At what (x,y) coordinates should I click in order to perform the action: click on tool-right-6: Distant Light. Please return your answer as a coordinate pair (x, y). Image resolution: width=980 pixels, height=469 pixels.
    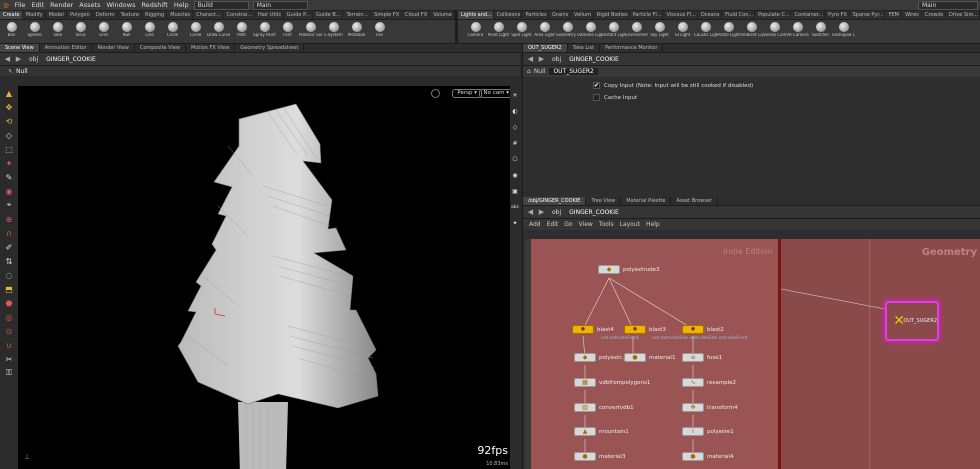
    Looking at the image, I should click on (613, 31).